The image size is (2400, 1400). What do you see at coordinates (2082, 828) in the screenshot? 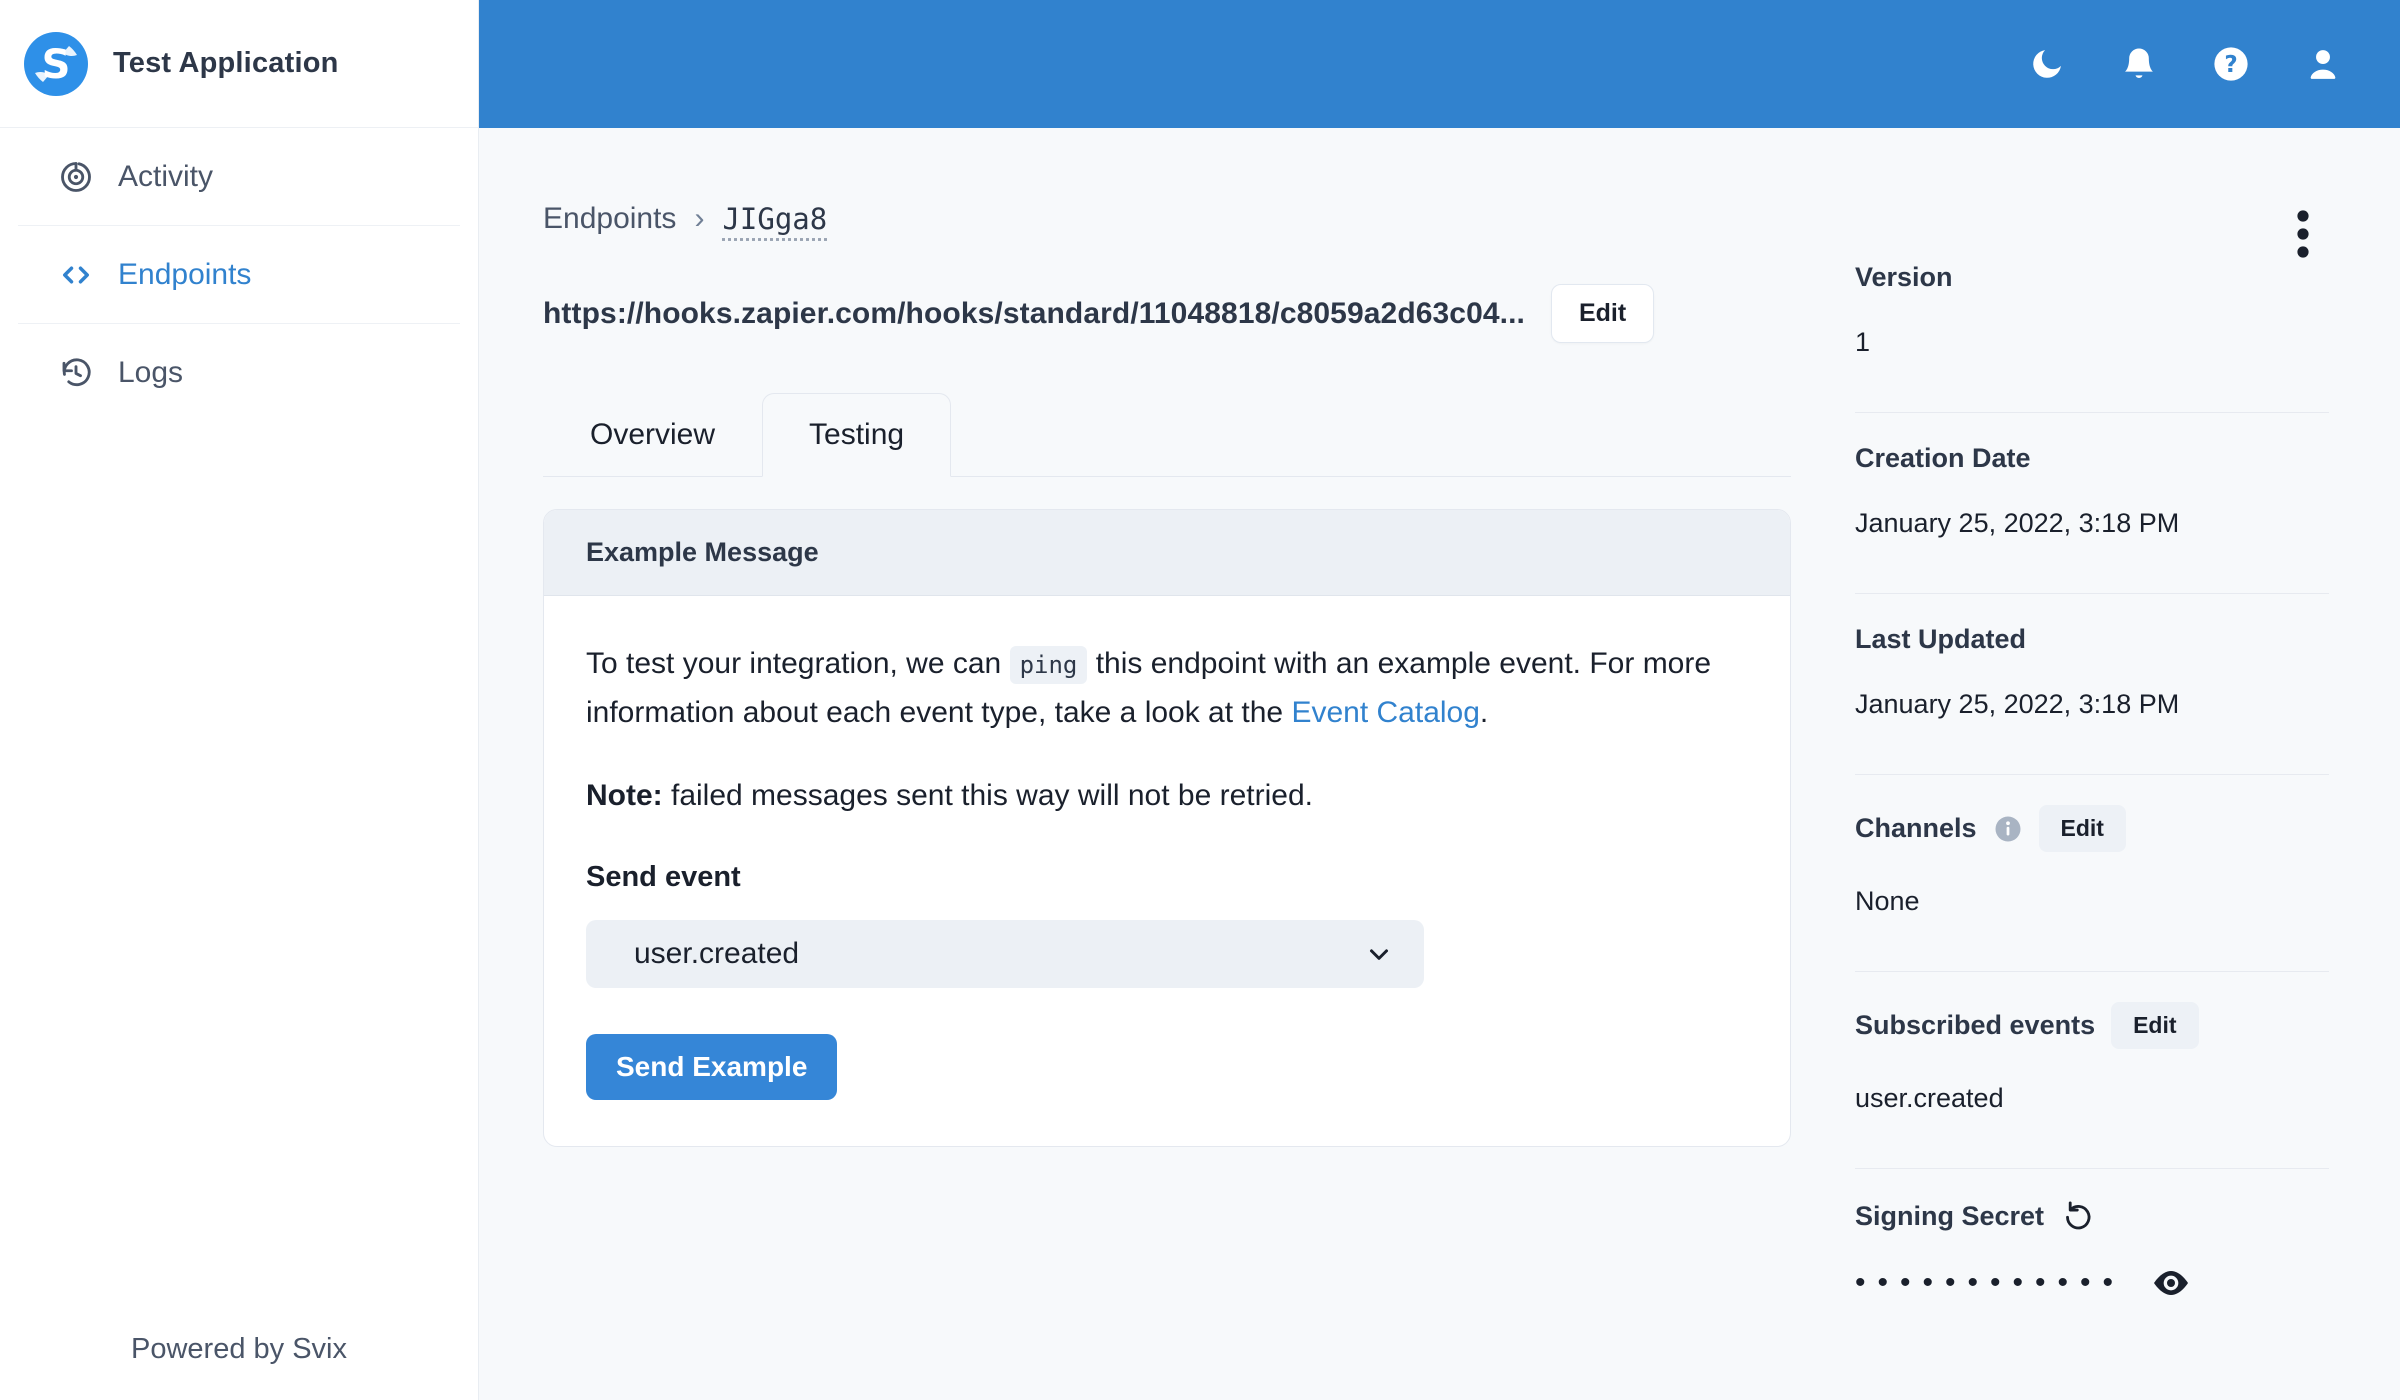
I see `edit-channels-button: Edit` at bounding box center [2082, 828].